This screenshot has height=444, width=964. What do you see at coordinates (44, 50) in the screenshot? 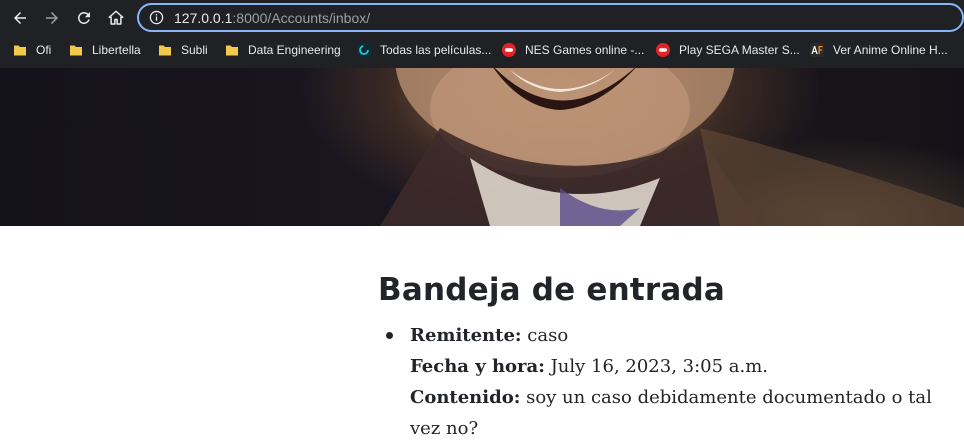
I see `bookmark-label: Ofi` at bounding box center [44, 50].